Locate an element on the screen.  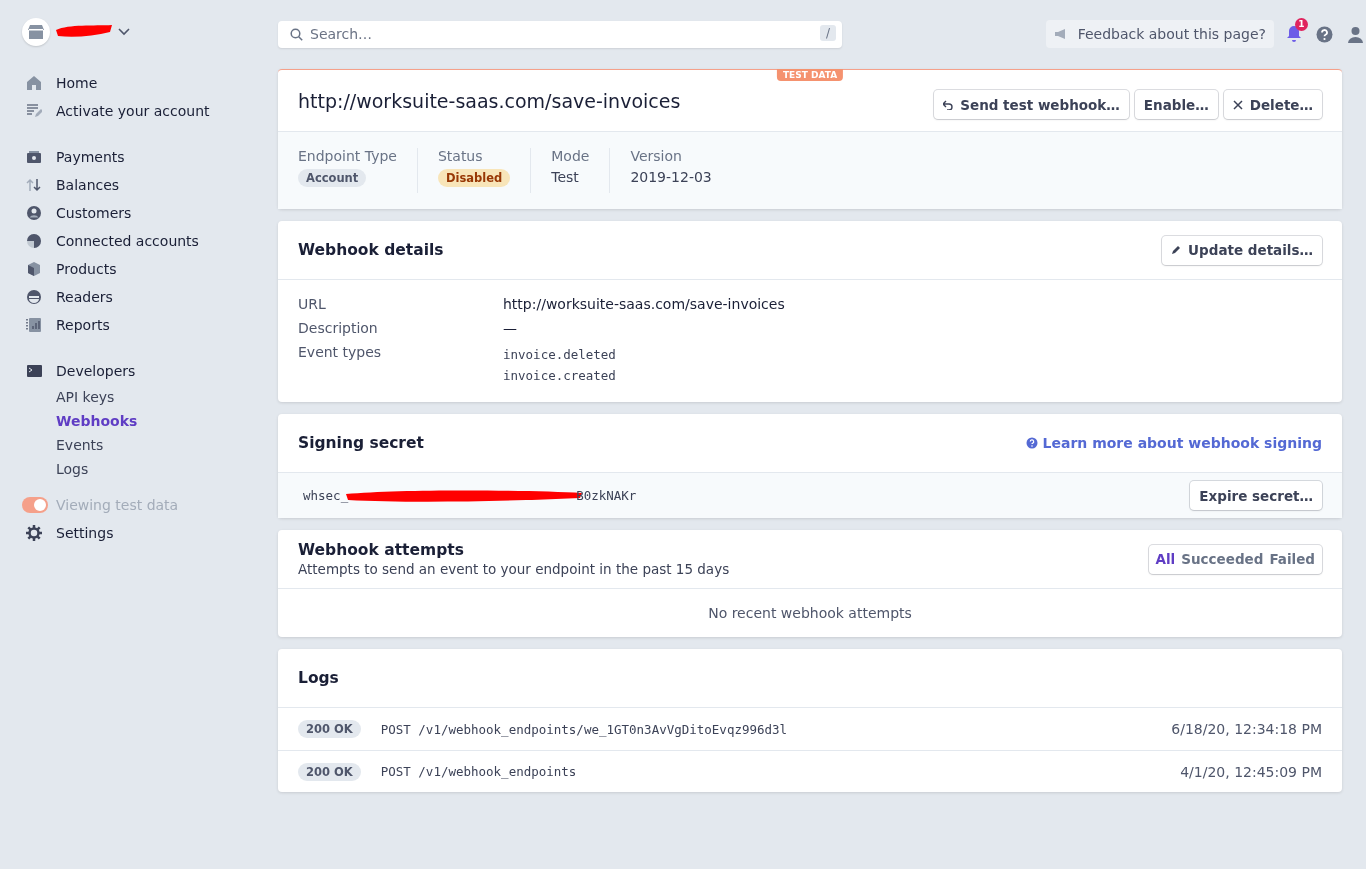
store-avatar is located at coordinates (36, 32).